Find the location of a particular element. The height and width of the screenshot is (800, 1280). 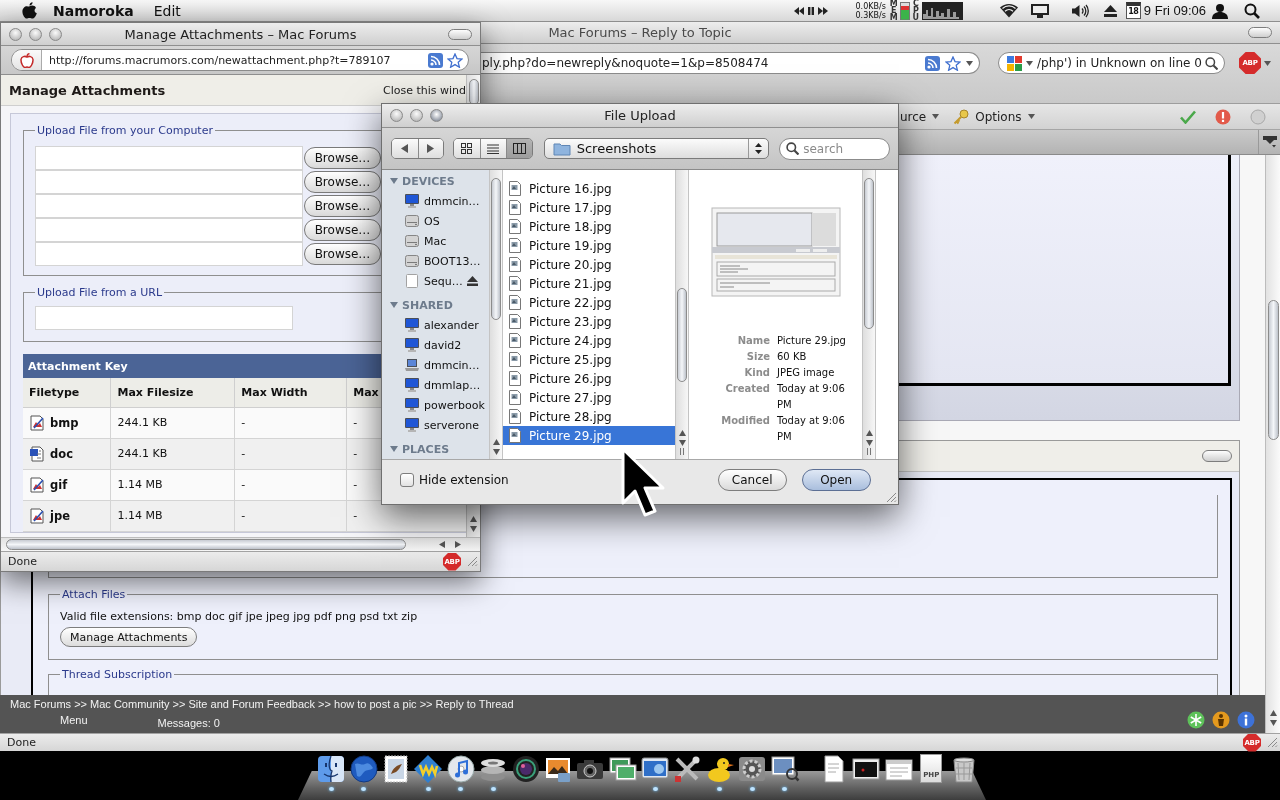

close-button is located at coordinates (15, 34).